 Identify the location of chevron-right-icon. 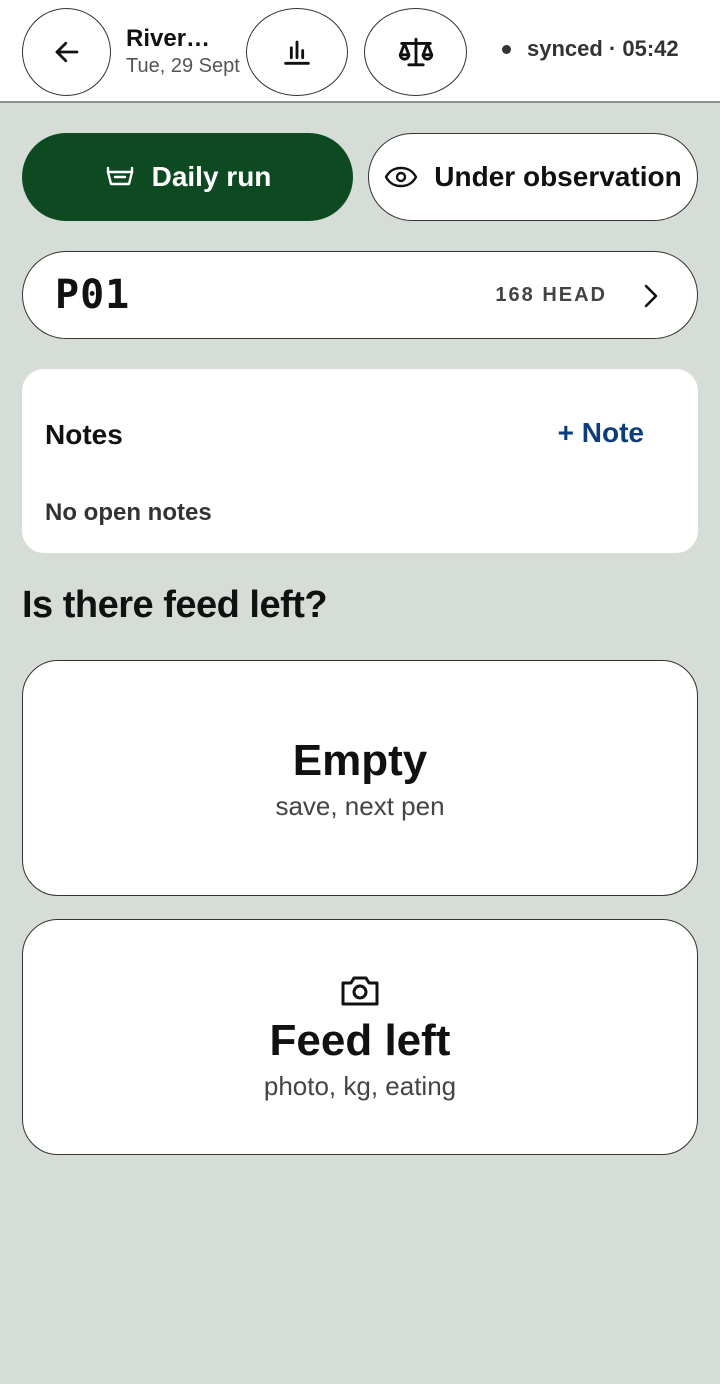
(651, 296).